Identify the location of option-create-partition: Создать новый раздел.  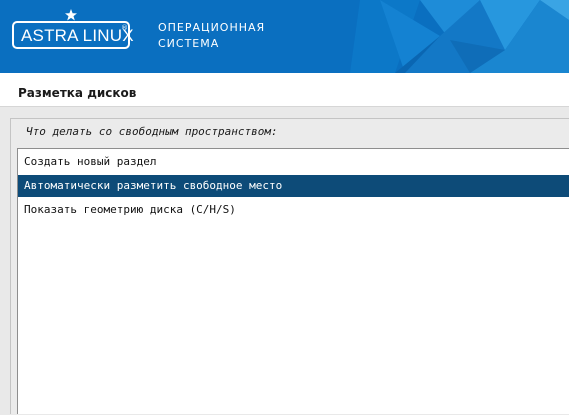
(293, 162).